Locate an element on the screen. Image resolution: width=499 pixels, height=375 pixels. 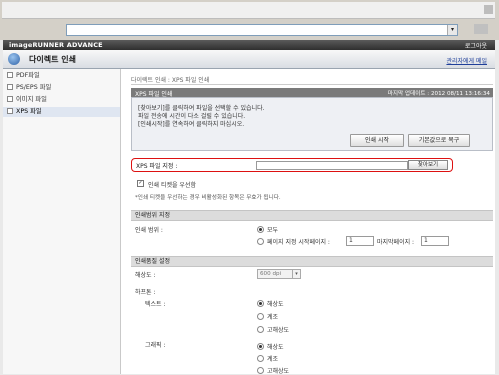
range-all-radio is located at coordinates (260, 229).